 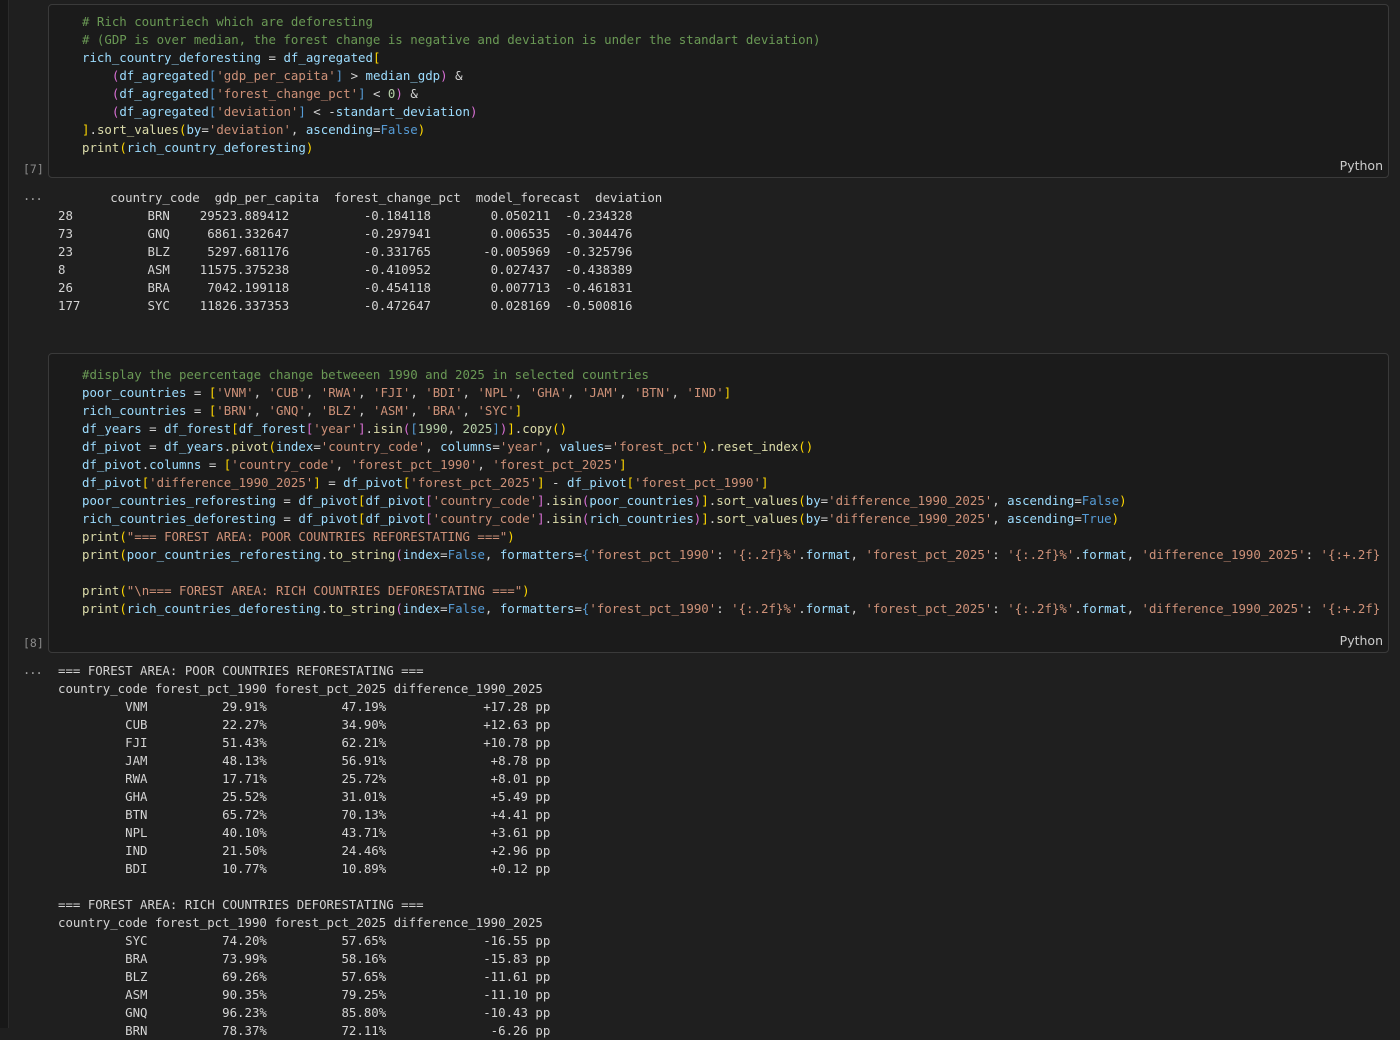 What do you see at coordinates (656, 446) in the screenshot?
I see `code-token: 'forest_pct'` at bounding box center [656, 446].